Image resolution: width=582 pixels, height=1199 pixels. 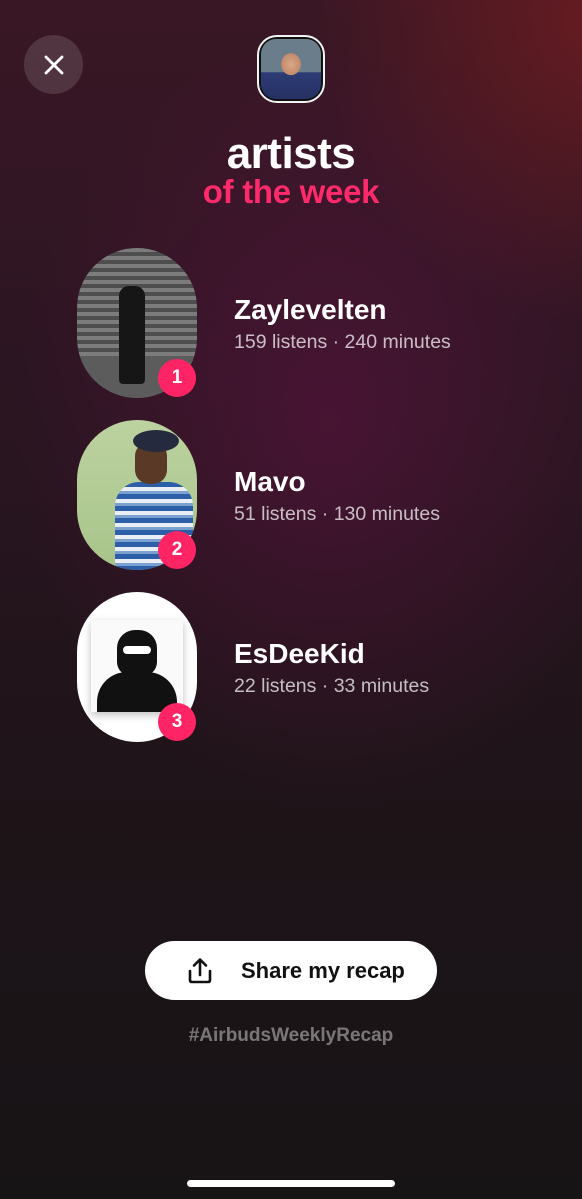 I want to click on avatar-image, so click(x=291, y=69).